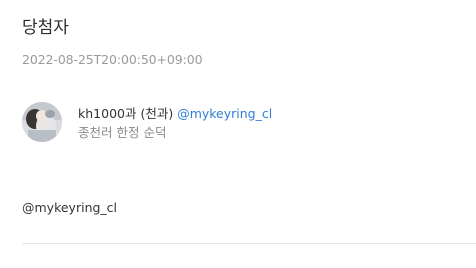  Describe the element at coordinates (249, 243) in the screenshot. I see `divider` at that location.